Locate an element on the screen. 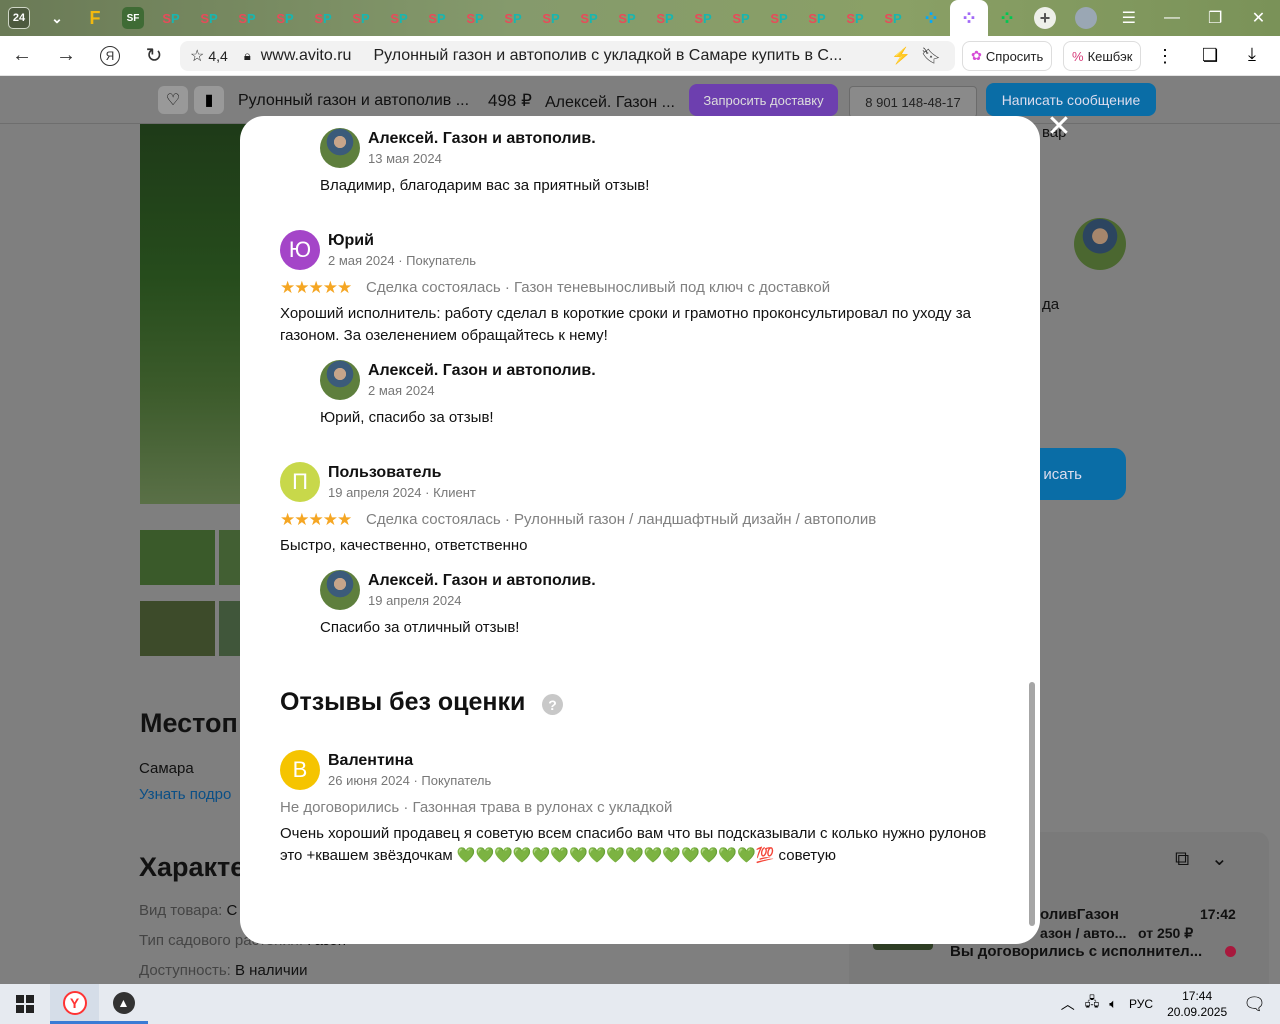 This screenshot has height=1024, width=1280. tray-chevron-icon: ︿ is located at coordinates (1068, 1004).